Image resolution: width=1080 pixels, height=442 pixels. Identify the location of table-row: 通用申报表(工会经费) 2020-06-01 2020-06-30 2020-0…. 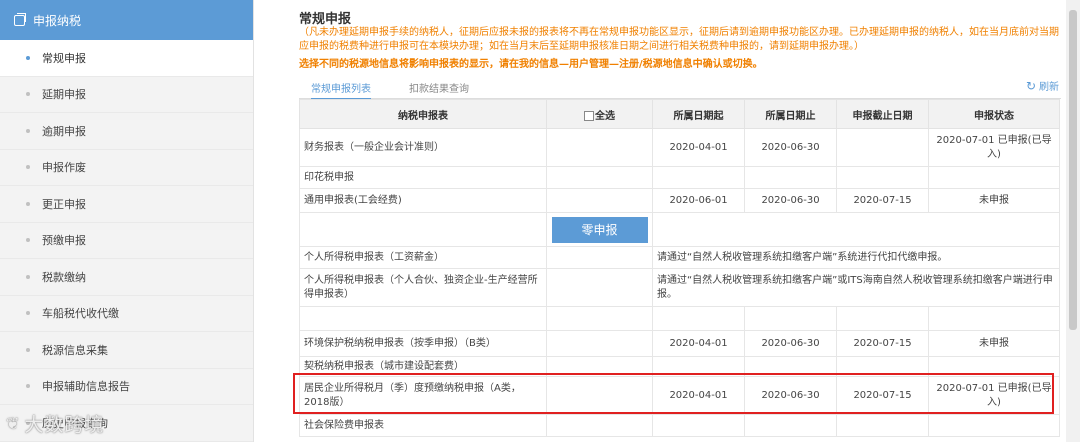
(679, 200).